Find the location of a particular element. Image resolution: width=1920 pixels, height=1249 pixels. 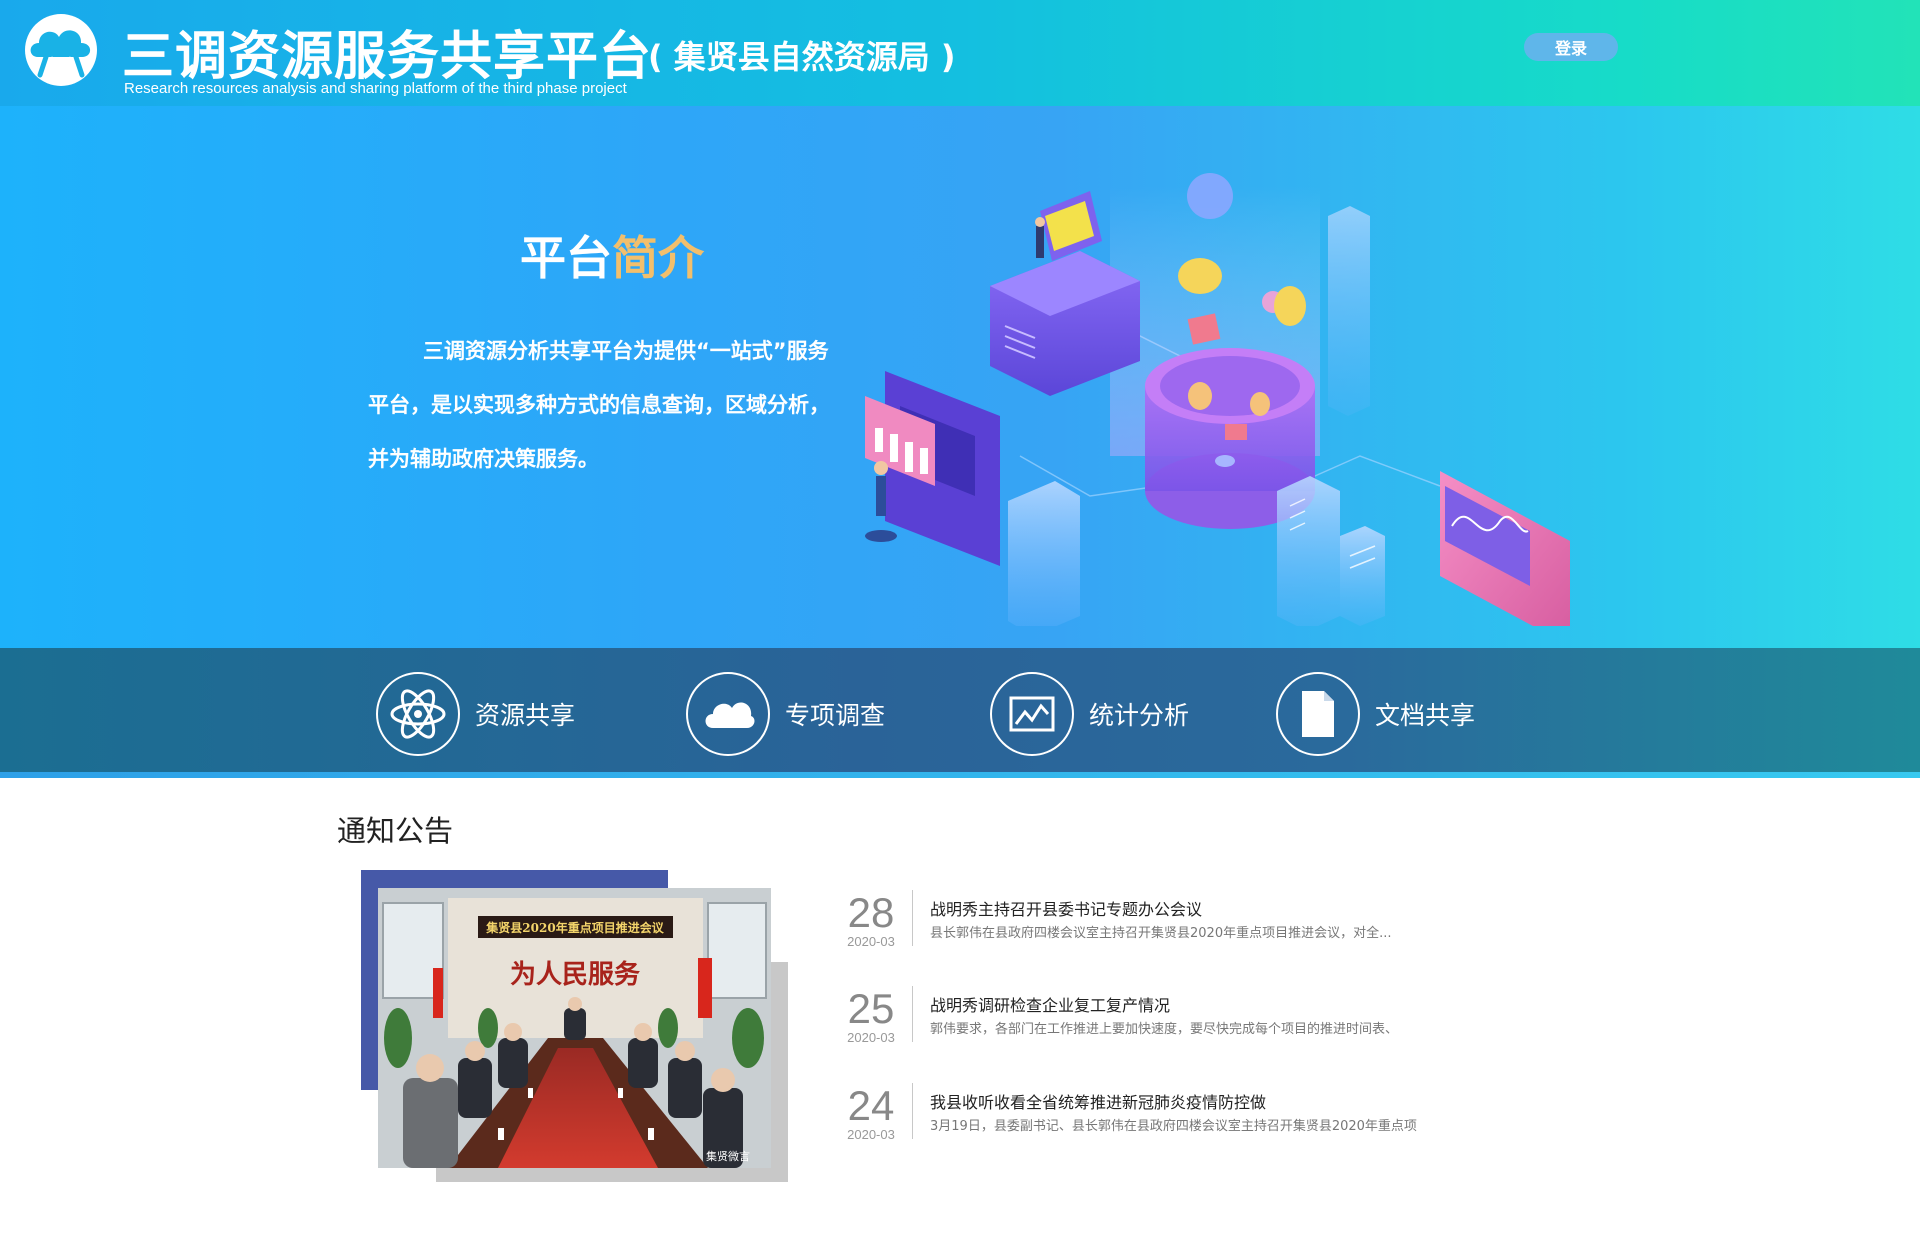

news-title: 战明秀调研检查企业复工复产情况 is located at coordinates (1050, 1004).